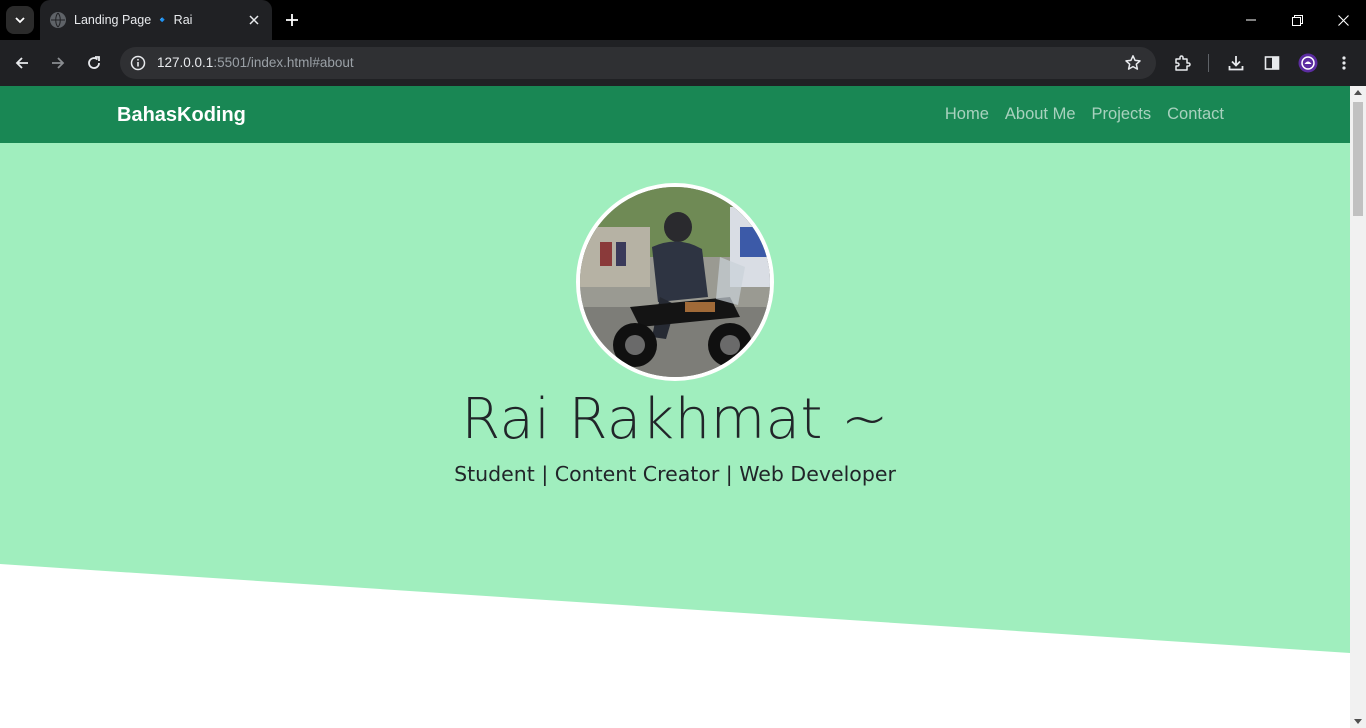 Image resolution: width=1366 pixels, height=728 pixels. Describe the element at coordinates (1358, 92) in the screenshot. I see `scroll-up-arrow-icon` at that location.